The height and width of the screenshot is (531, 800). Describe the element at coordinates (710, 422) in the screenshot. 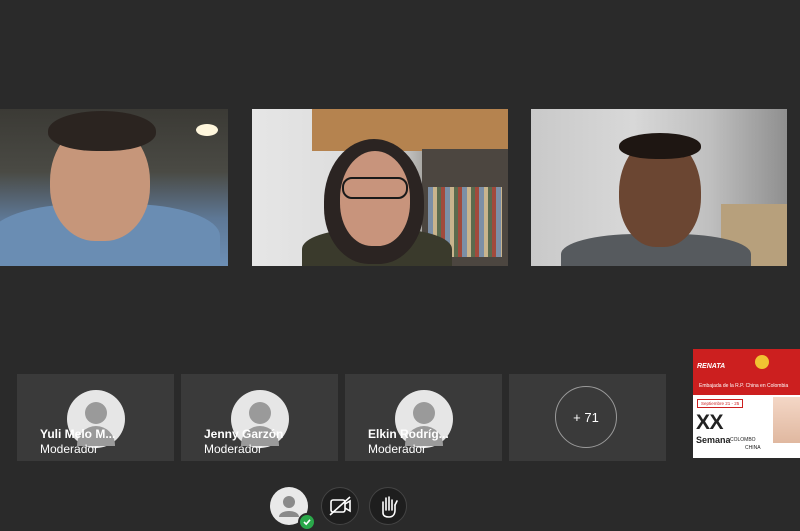

I see `banner-edition: XX` at that location.